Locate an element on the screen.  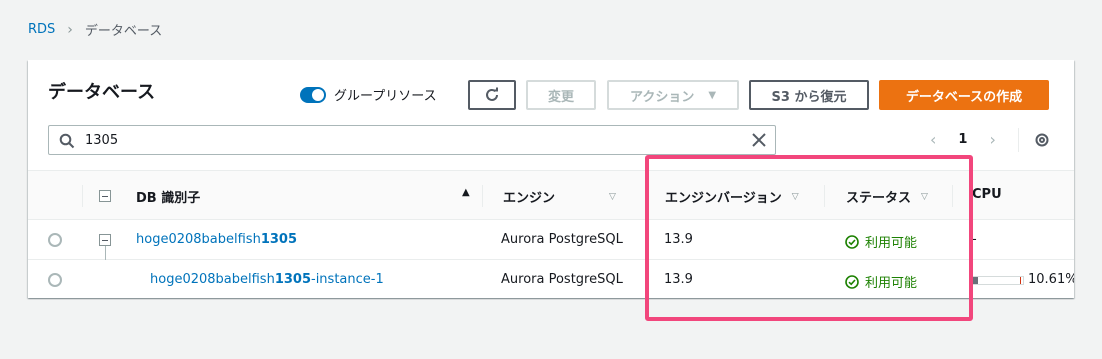
actions-button-label: アクション is located at coordinates (662, 97).